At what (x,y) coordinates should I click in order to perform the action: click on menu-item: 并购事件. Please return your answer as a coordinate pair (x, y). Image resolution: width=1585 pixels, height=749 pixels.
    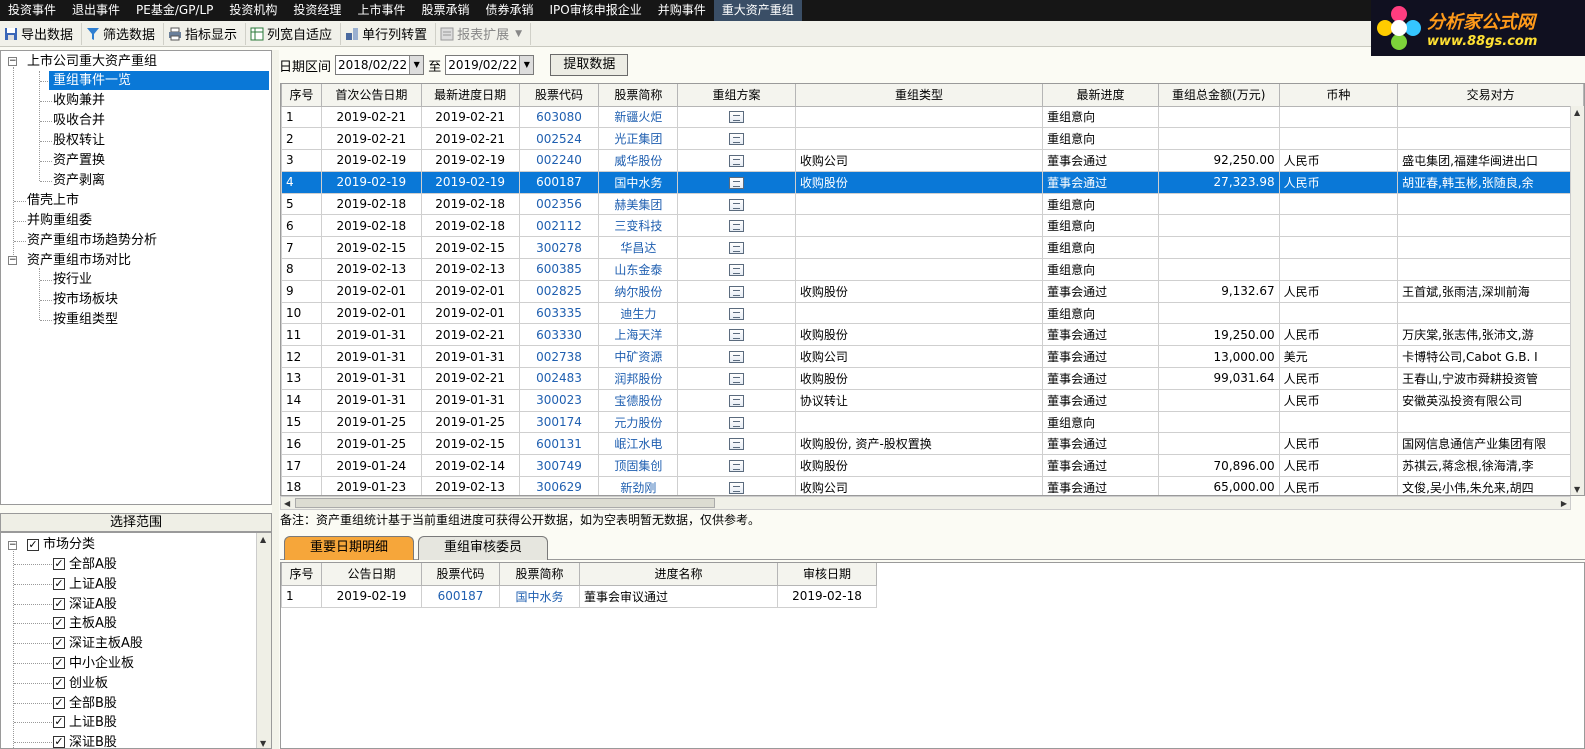
    Looking at the image, I should click on (682, 10).